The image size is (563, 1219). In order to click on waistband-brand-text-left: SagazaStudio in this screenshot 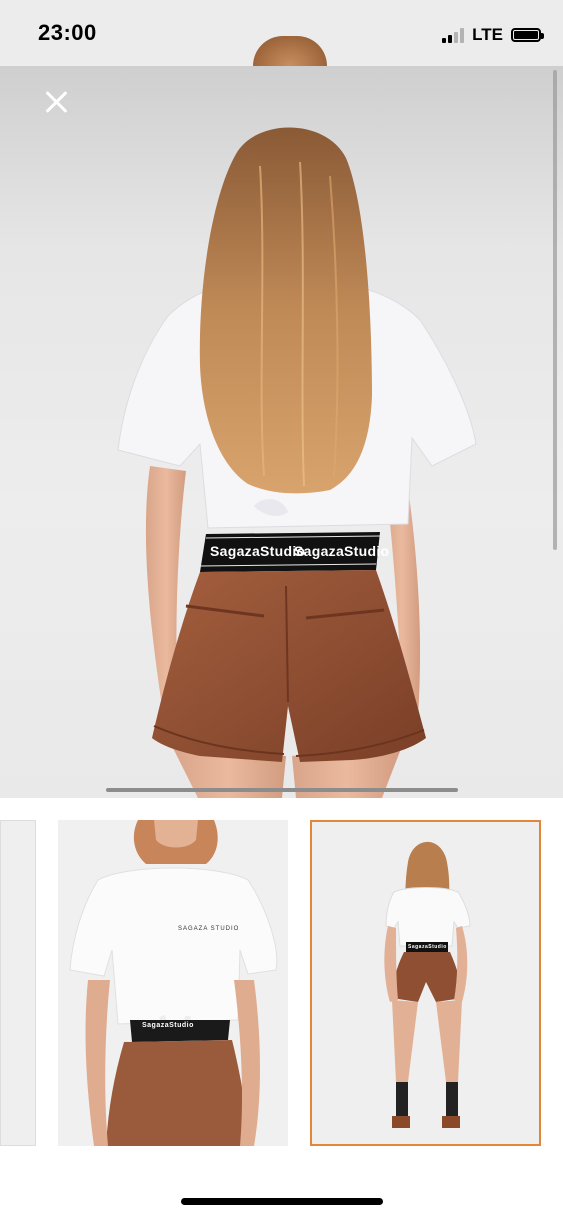, I will do `click(258, 551)`.